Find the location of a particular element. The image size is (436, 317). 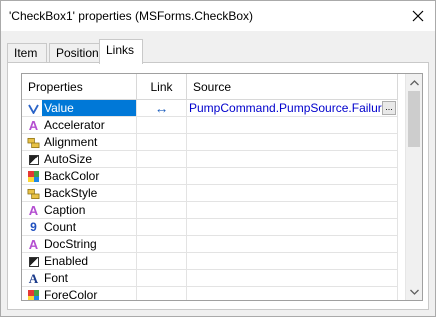

property-name: Accelerator is located at coordinates (74, 125).